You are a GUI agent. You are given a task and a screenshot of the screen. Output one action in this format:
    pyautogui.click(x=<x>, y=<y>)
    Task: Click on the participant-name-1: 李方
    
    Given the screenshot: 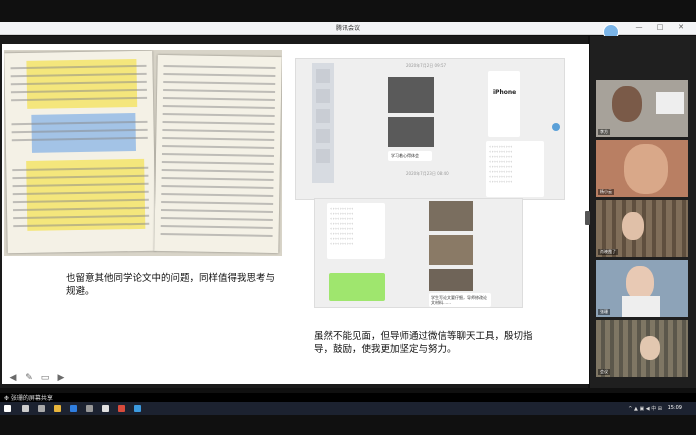 What is the action you would take?
    pyautogui.click(x=604, y=132)
    